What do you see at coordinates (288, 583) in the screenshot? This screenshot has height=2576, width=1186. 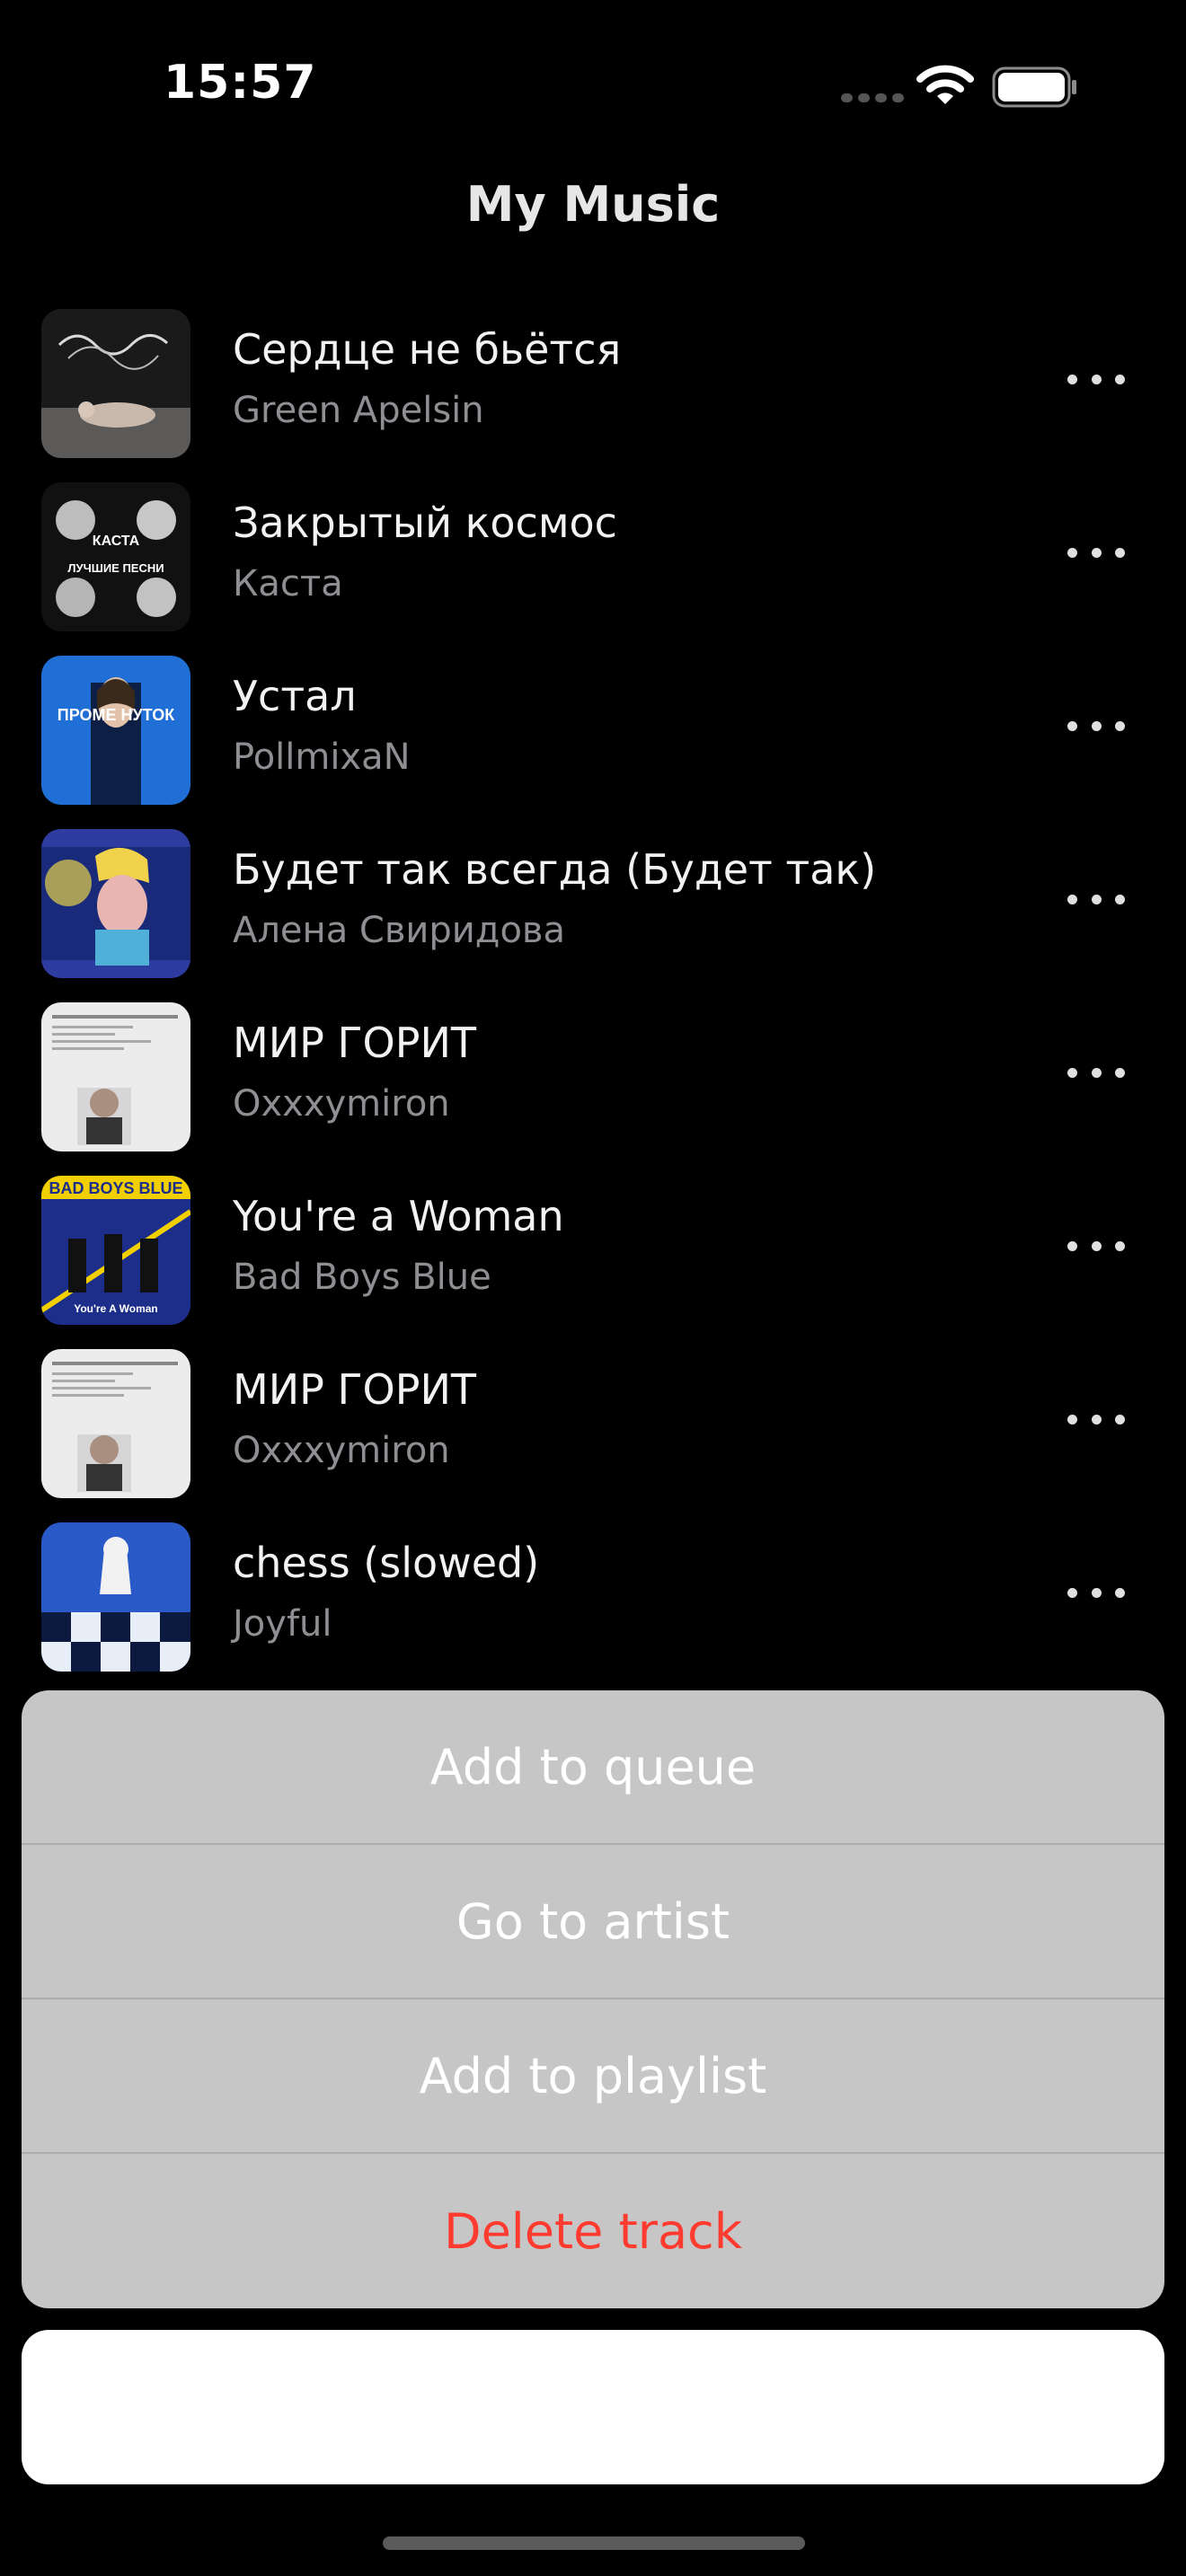 I see `track-artist: Каста` at bounding box center [288, 583].